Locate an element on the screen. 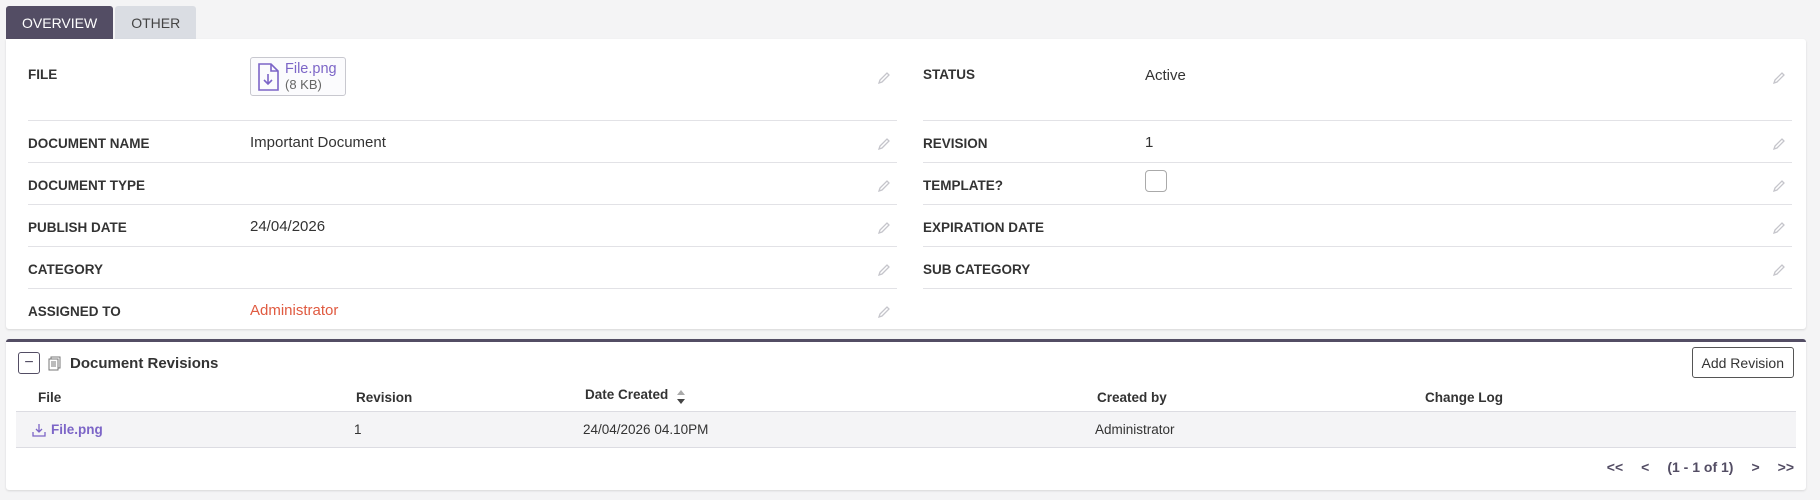 Image resolution: width=1820 pixels, height=500 pixels. documents-icon is located at coordinates (54, 363).